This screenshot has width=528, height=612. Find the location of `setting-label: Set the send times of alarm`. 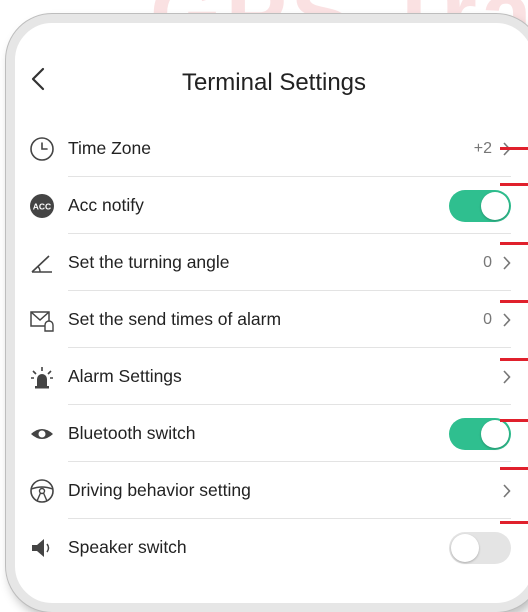

setting-label: Set the send times of alarm is located at coordinates (175, 319).